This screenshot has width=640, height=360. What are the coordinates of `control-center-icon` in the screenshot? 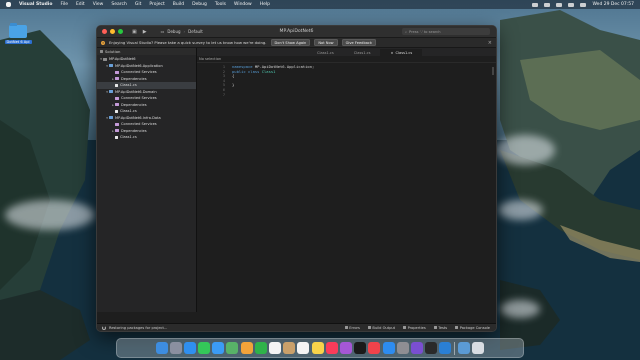 It's located at (583, 4).